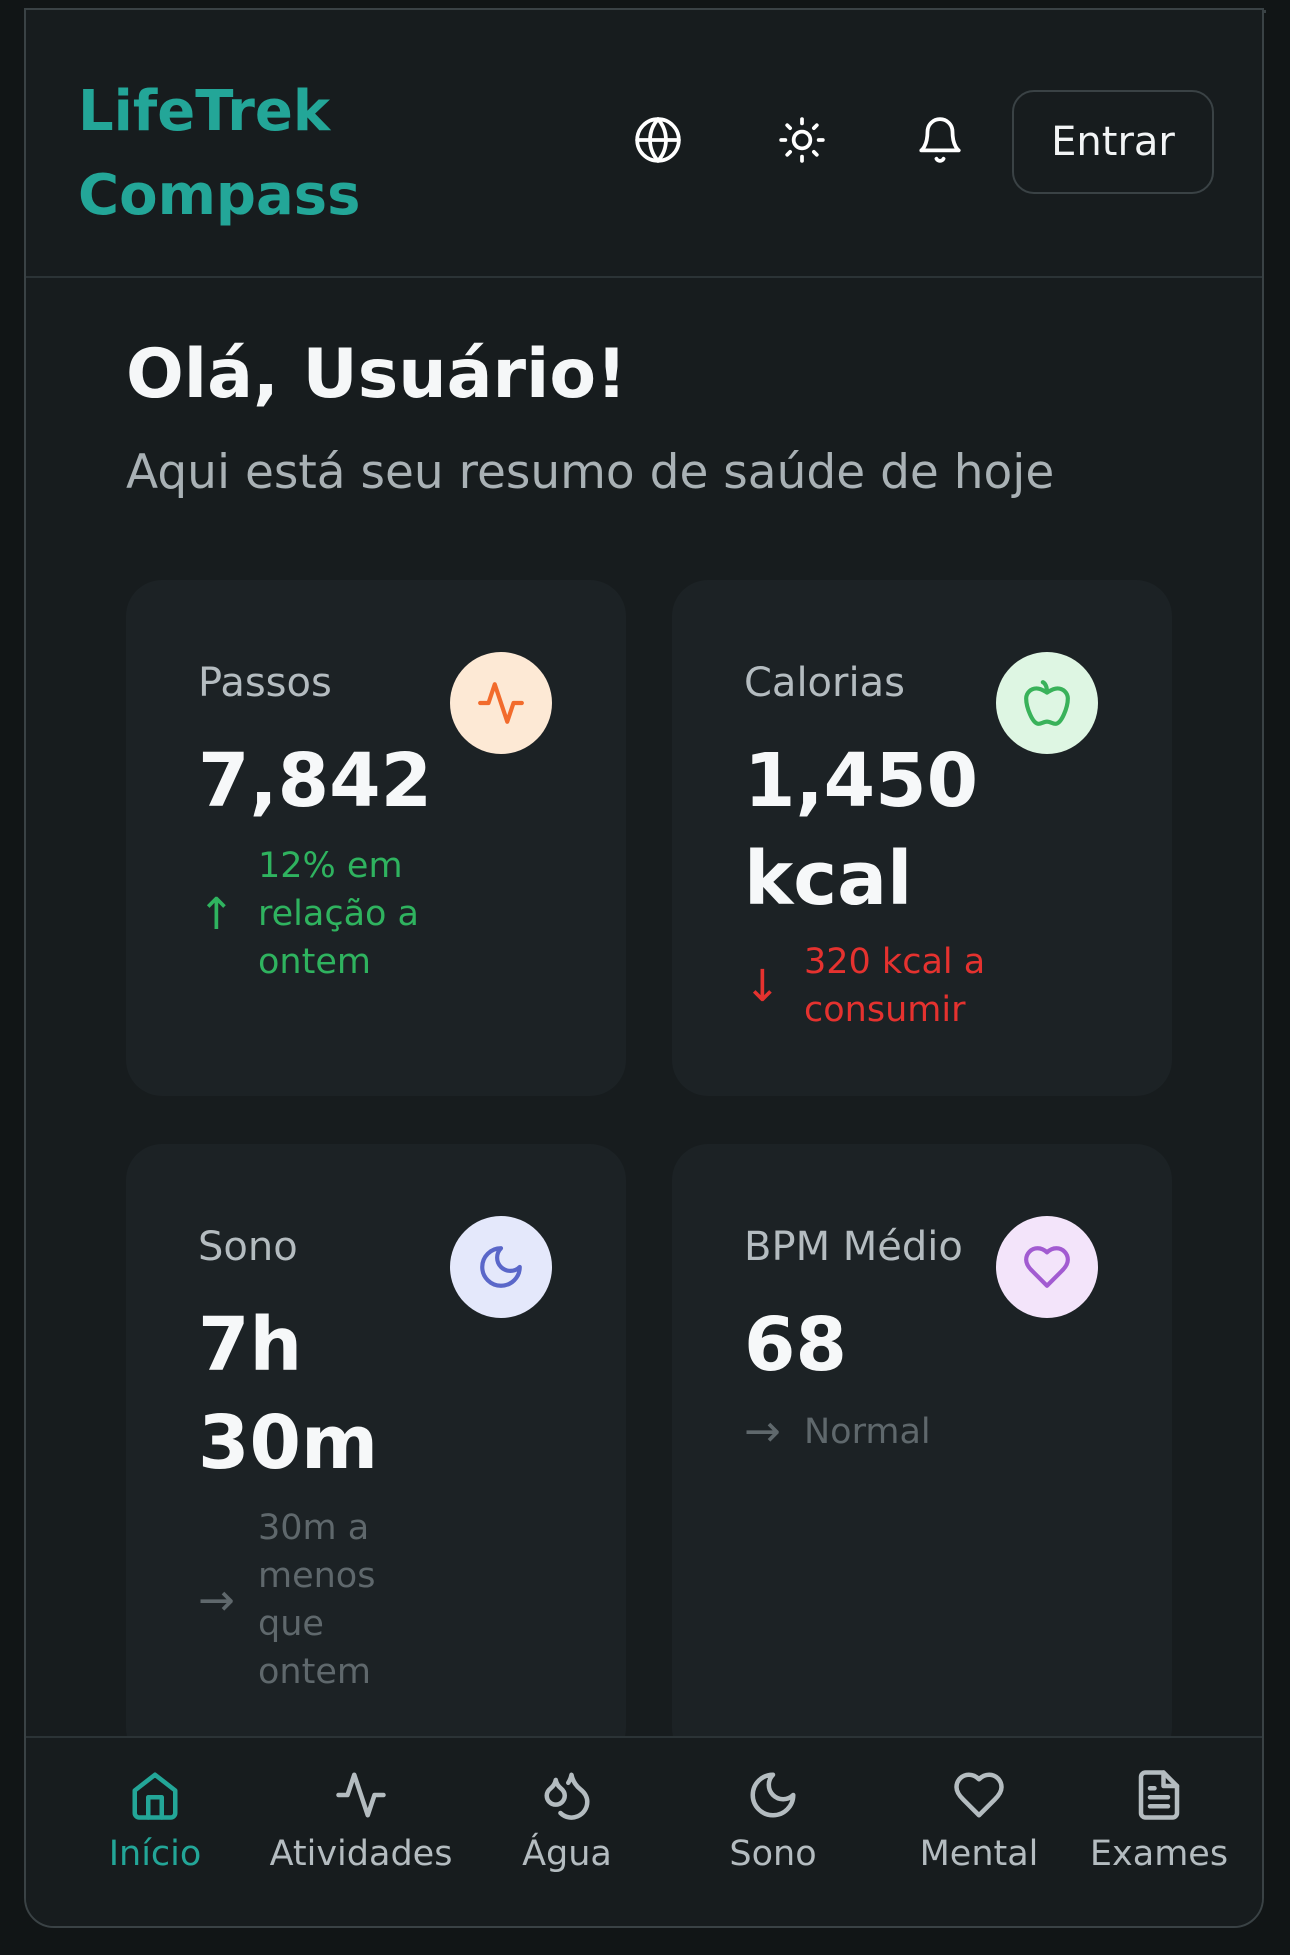 The image size is (1290, 1955). Describe the element at coordinates (376, 838) in the screenshot. I see `steps-card: Passos 7,842 ↑ 12% em relação a ontem` at that location.